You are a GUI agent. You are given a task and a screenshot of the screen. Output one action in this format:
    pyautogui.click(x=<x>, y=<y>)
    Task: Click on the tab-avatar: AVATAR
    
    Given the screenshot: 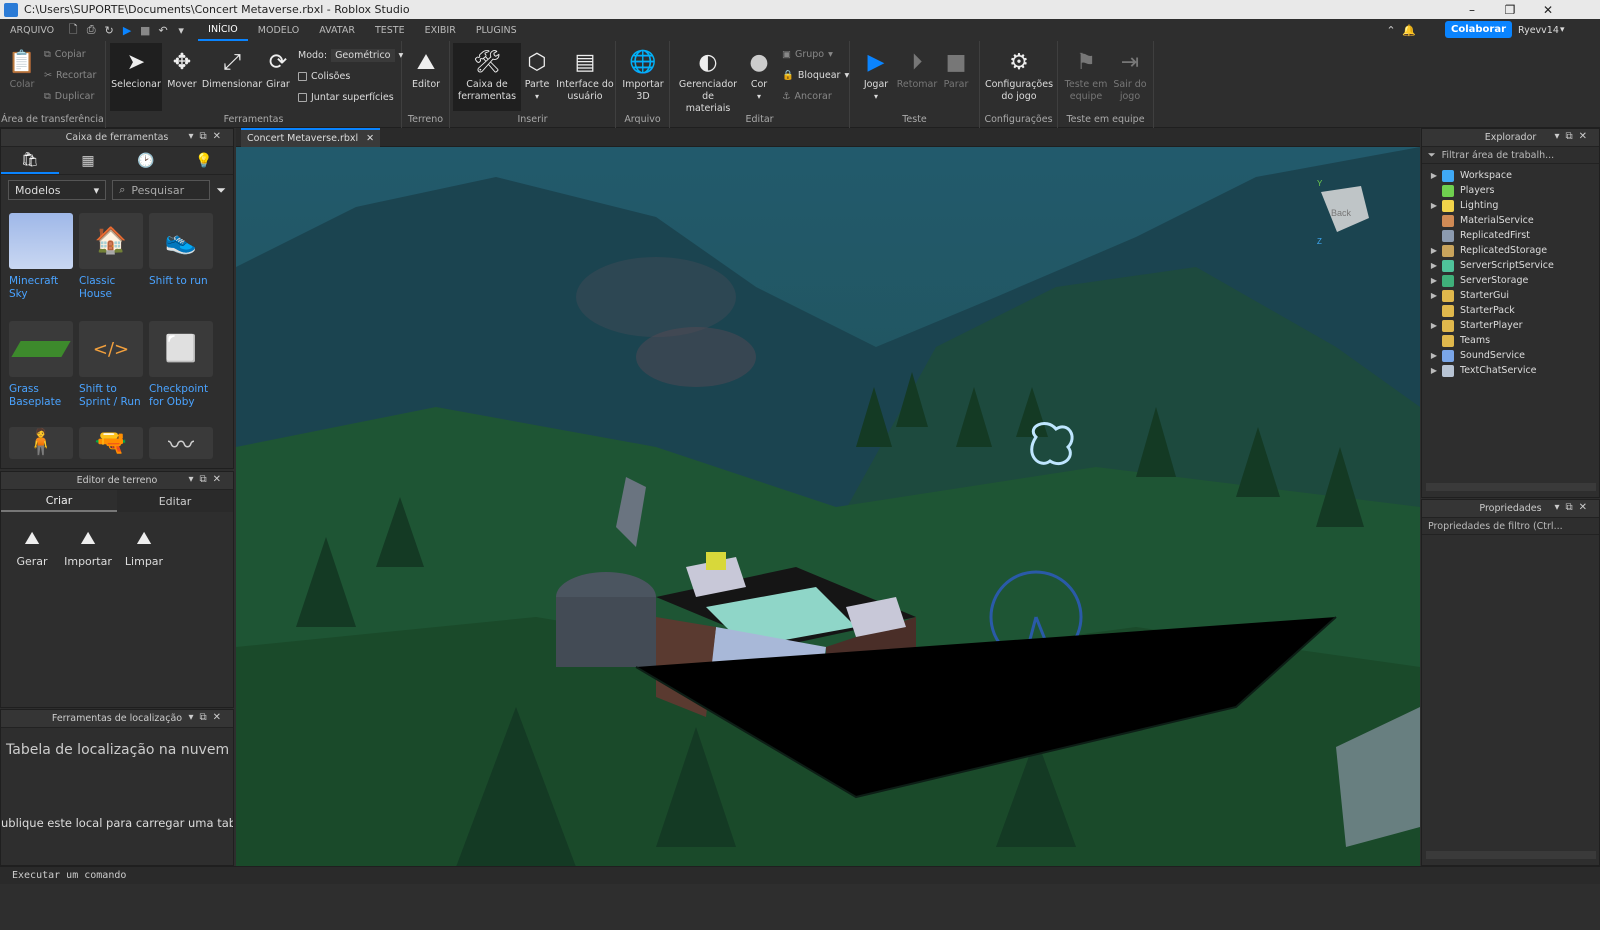 What is the action you would take?
    pyautogui.click(x=337, y=30)
    